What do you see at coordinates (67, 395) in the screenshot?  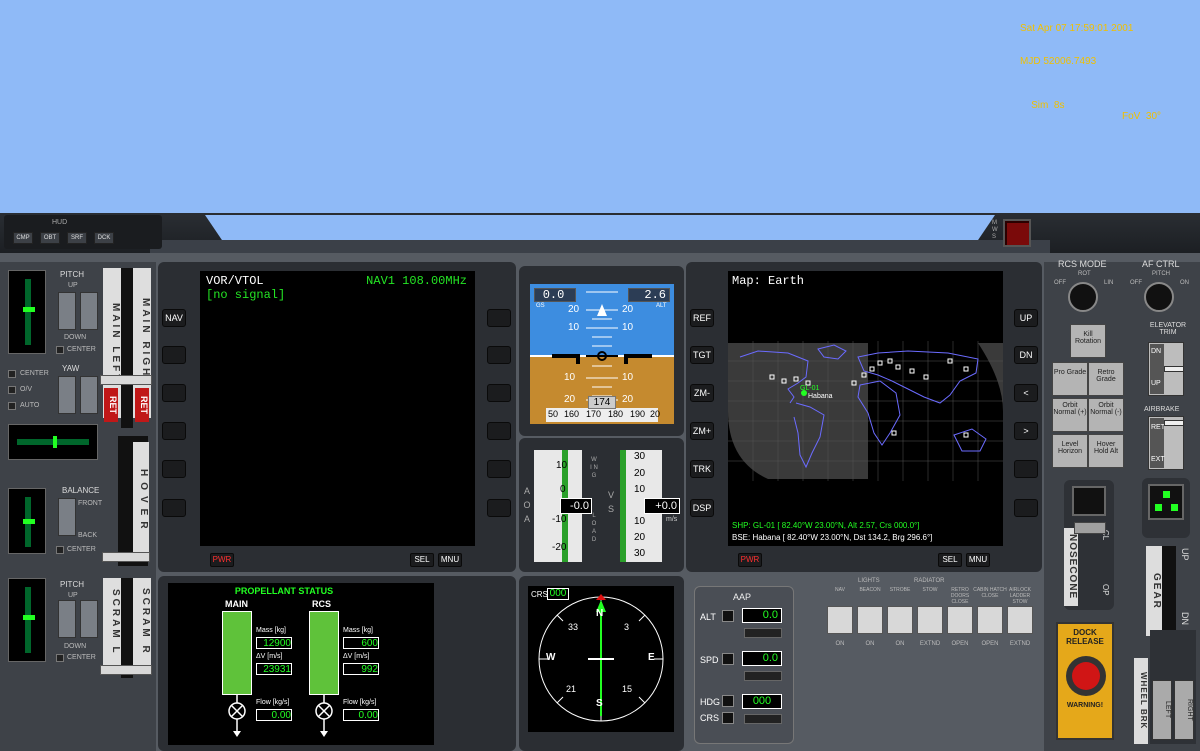 I see `yaw-switch-left` at bounding box center [67, 395].